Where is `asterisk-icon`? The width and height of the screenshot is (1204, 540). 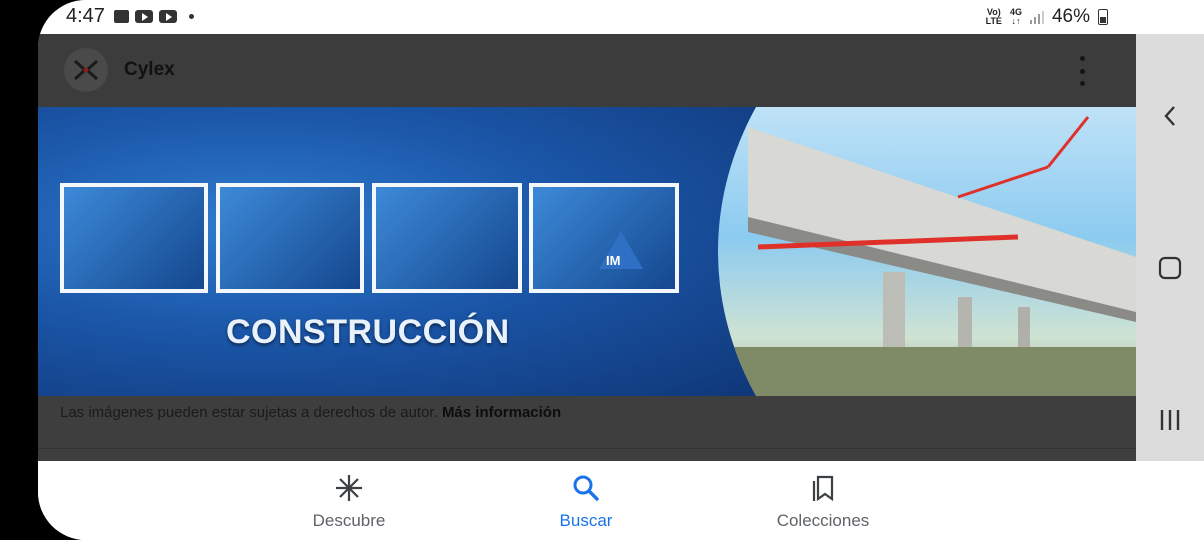
asterisk-icon is located at coordinates (349, 488).